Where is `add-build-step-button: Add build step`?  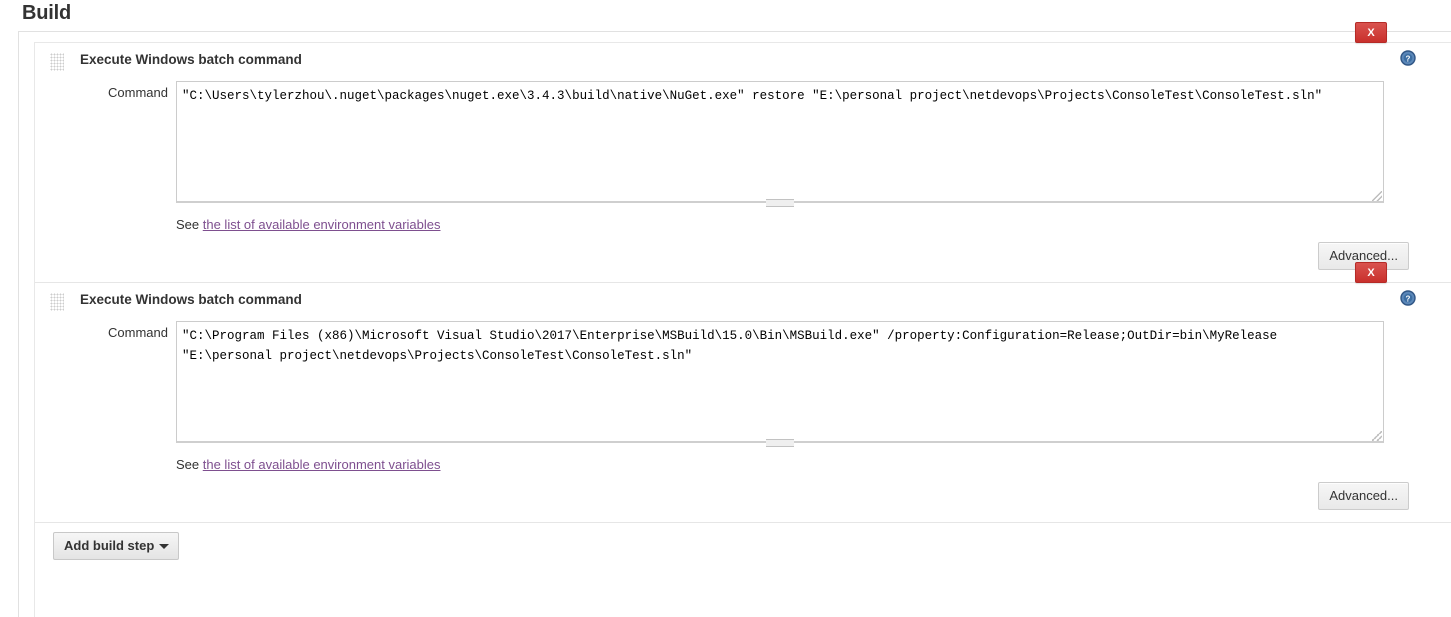 add-build-step-button: Add build step is located at coordinates (116, 546).